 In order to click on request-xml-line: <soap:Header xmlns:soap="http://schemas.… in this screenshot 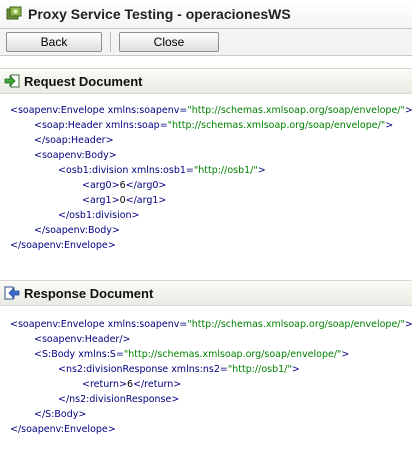, I will do `click(211, 125)`.